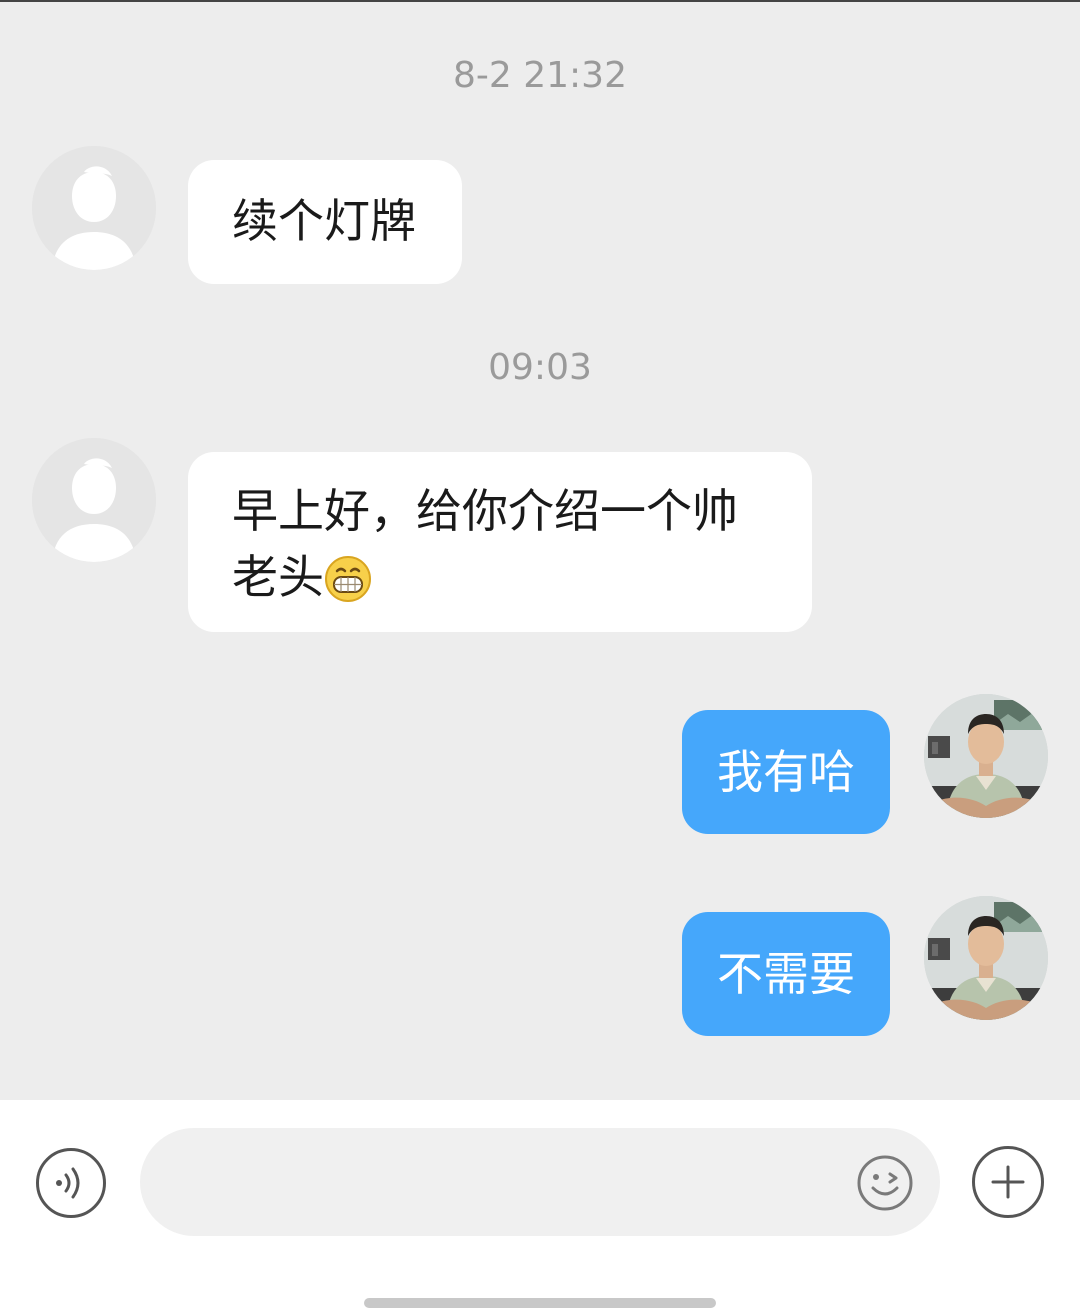  What do you see at coordinates (500, 542) in the screenshot?
I see `message-bubble-incoming: 早上好，给你介绍一个帅 老头` at bounding box center [500, 542].